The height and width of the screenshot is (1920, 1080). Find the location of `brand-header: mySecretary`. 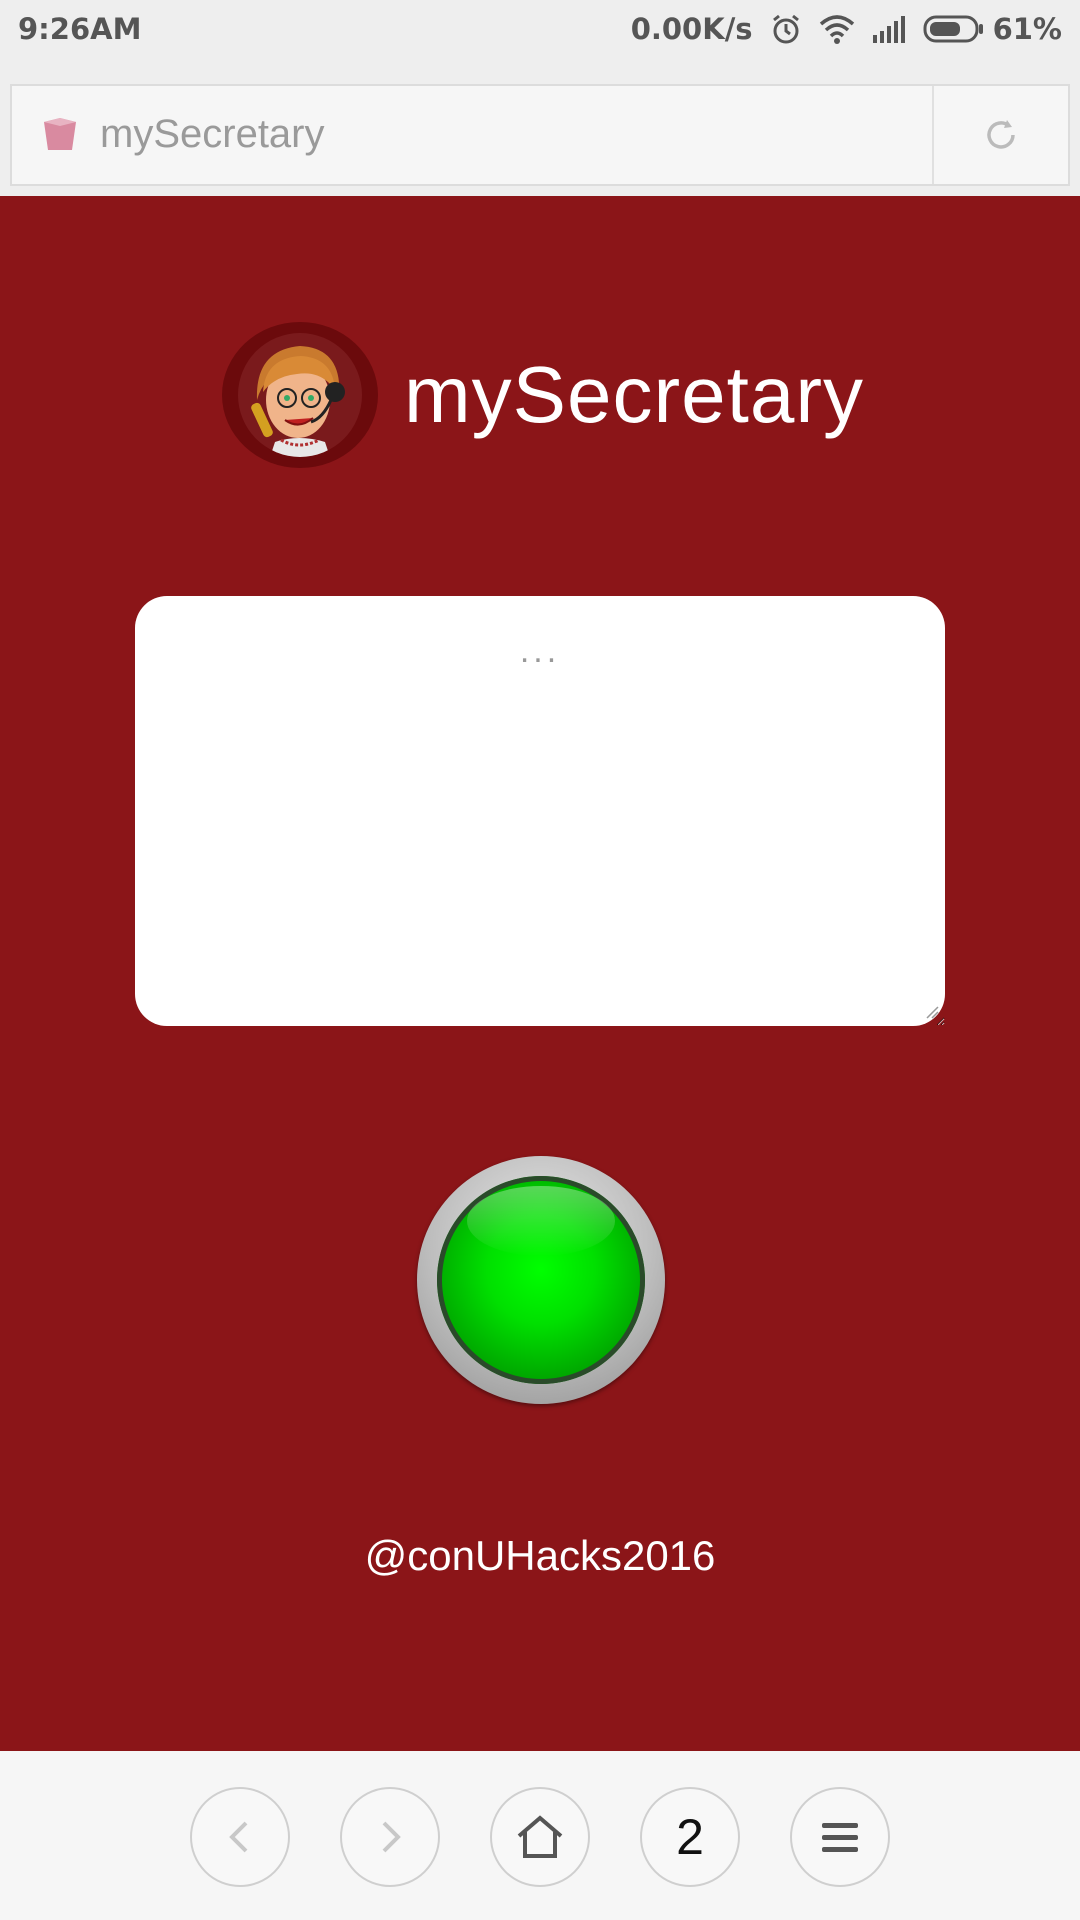

brand-header: mySecretary is located at coordinates (543, 395).